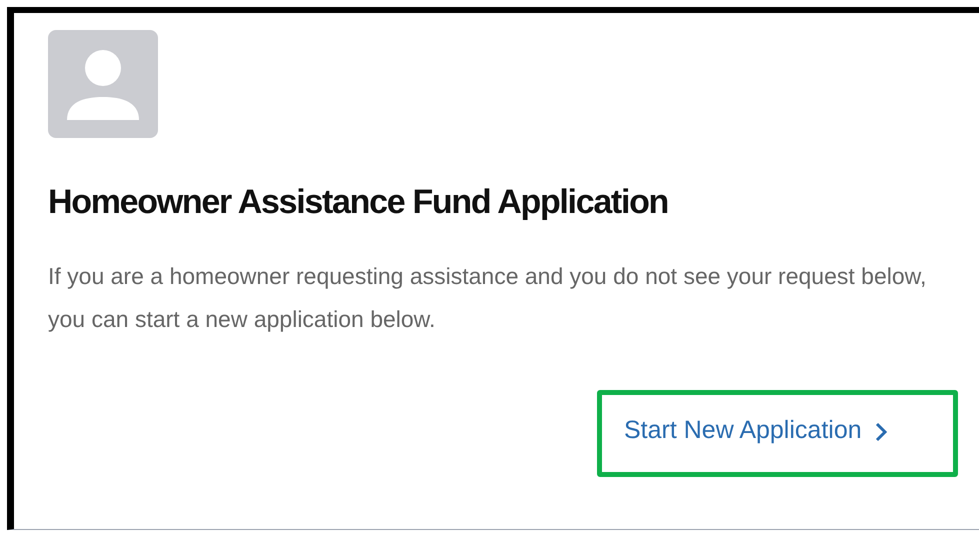 The height and width of the screenshot is (536, 979). Describe the element at coordinates (777, 433) in the screenshot. I see `start-application-link: Start New Application` at that location.